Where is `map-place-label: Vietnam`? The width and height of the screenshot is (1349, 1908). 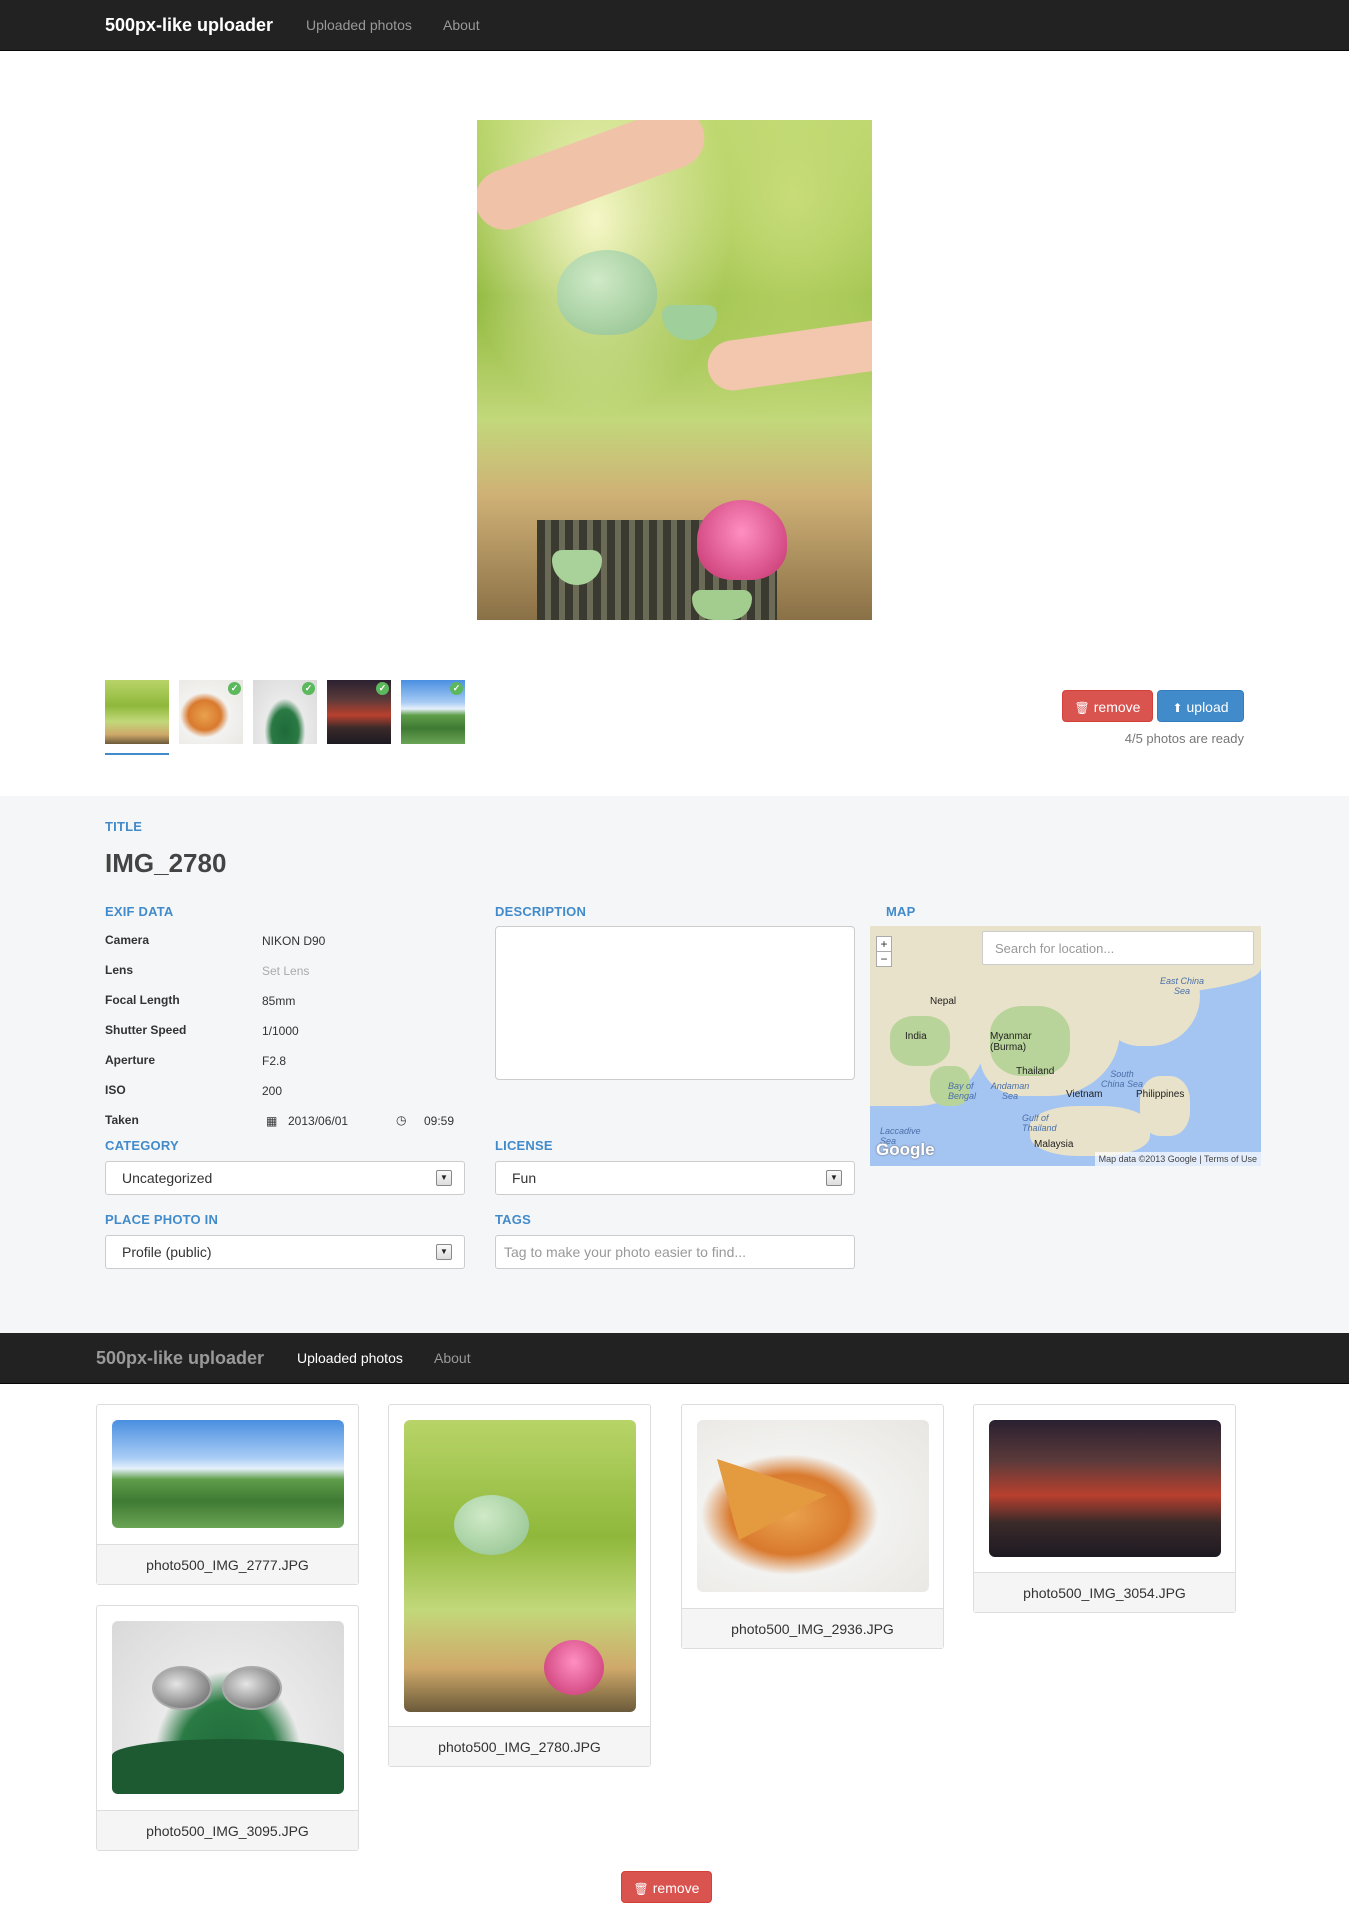
map-place-label: Vietnam is located at coordinates (1084, 1094).